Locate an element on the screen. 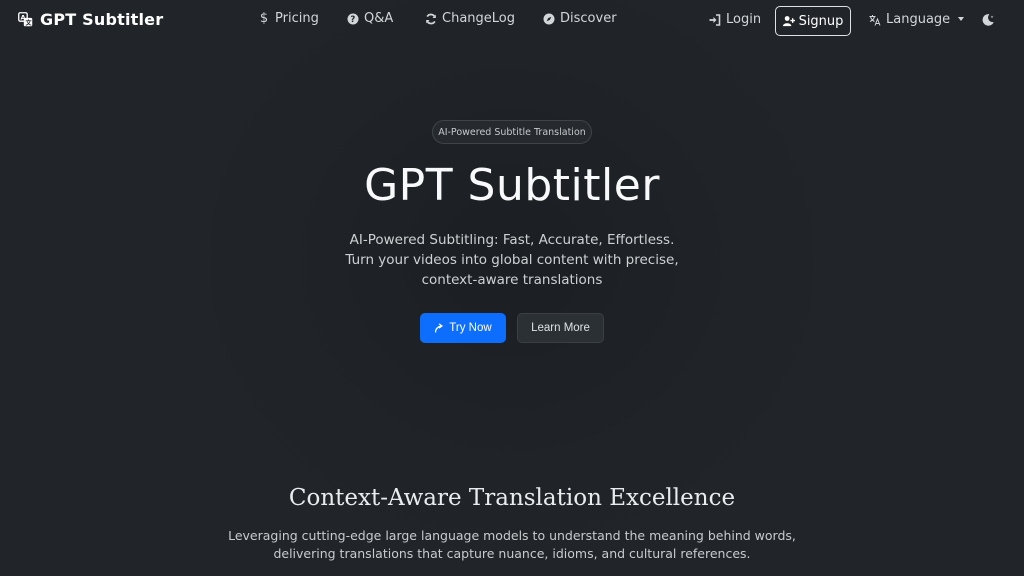 This screenshot has height=576, width=1024. brand-label: GPT Subtitler is located at coordinates (102, 19).